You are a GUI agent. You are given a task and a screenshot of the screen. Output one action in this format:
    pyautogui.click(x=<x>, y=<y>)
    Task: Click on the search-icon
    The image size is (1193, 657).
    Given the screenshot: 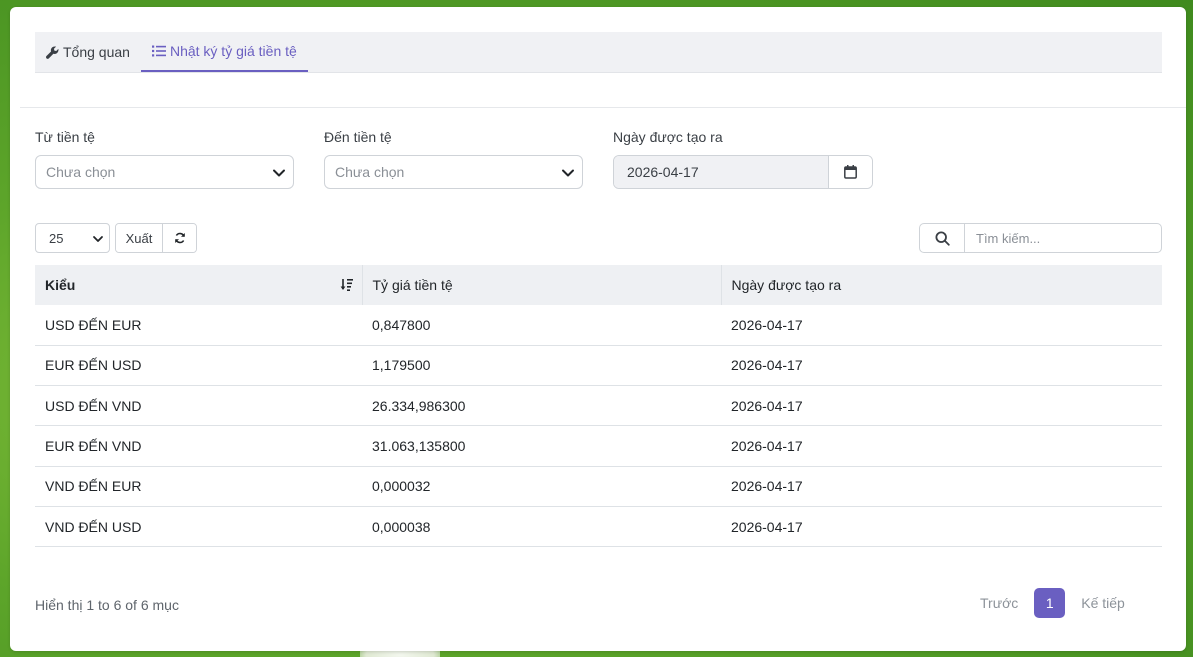 What is the action you would take?
    pyautogui.click(x=942, y=238)
    